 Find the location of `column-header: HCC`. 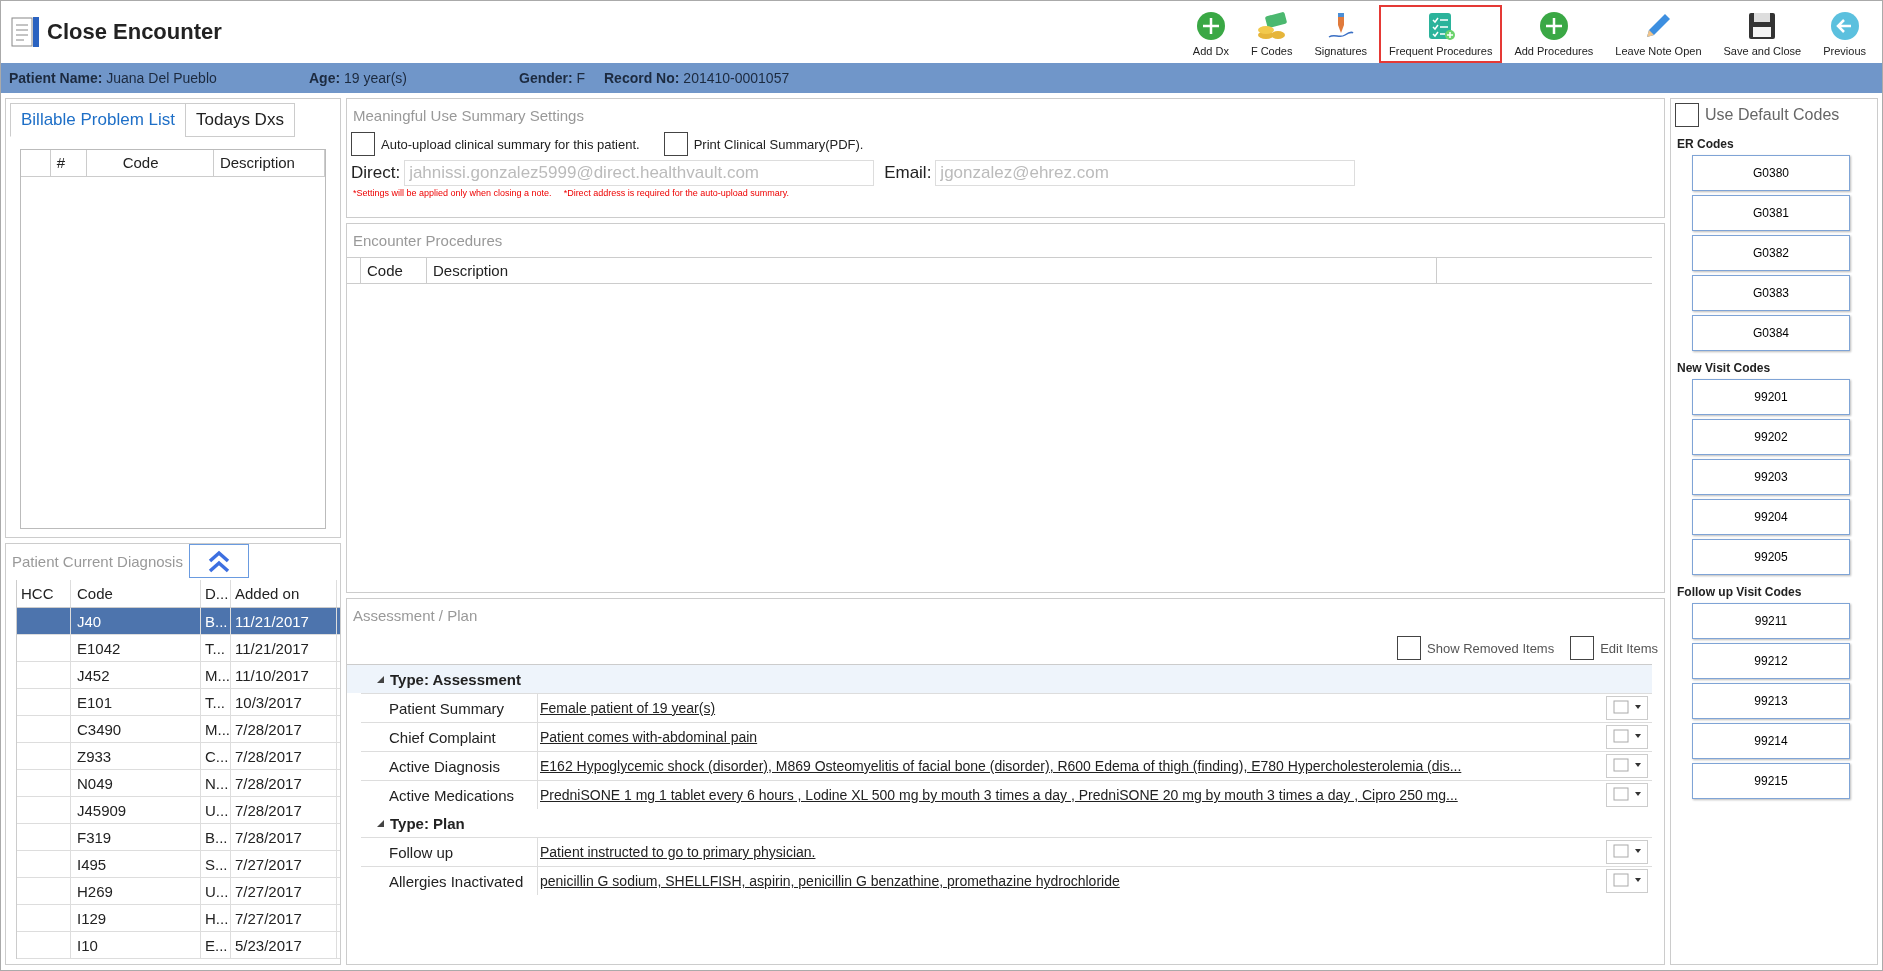

column-header: HCC is located at coordinates (44, 593).